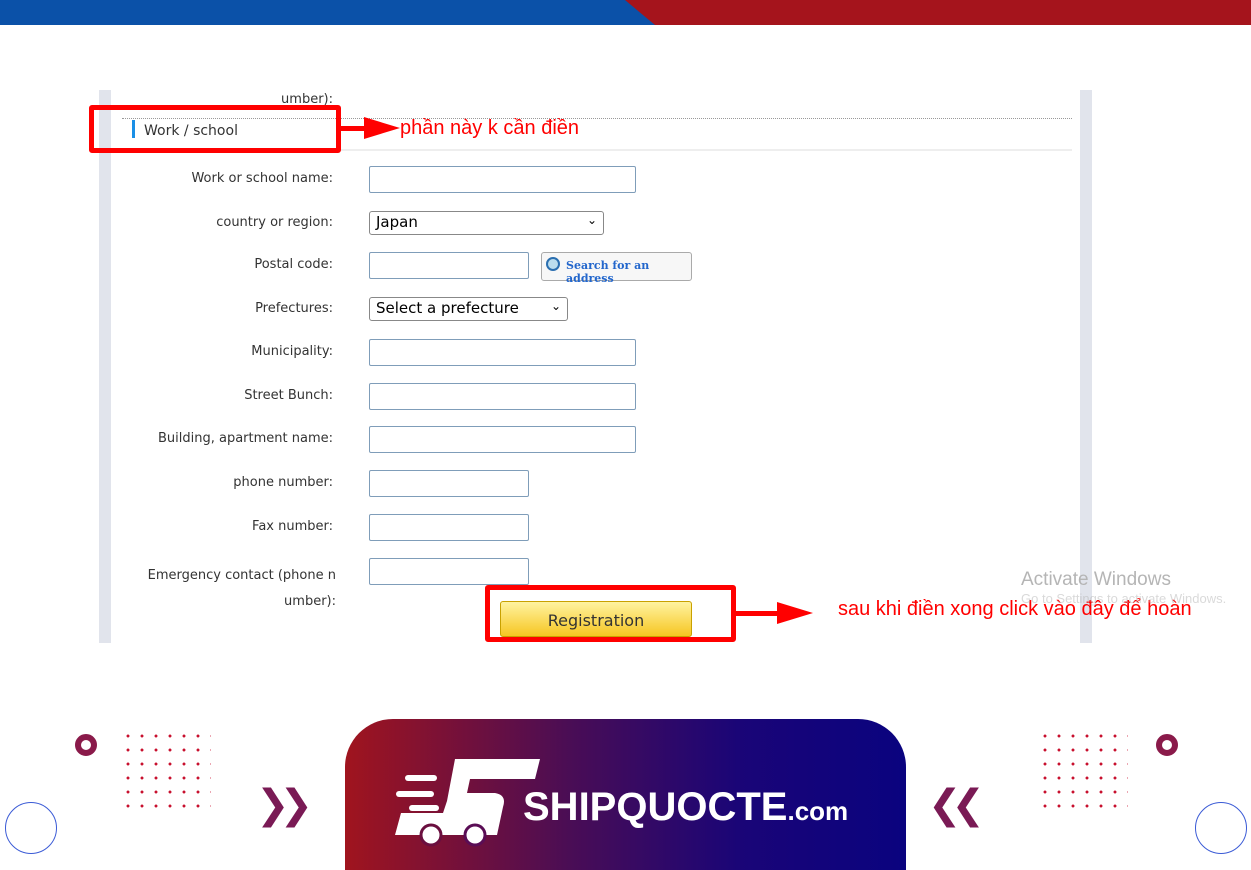 Image resolution: width=1251 pixels, height=870 pixels. Describe the element at coordinates (486, 223) in the screenshot. I see `country-select: Japan ⌄` at that location.